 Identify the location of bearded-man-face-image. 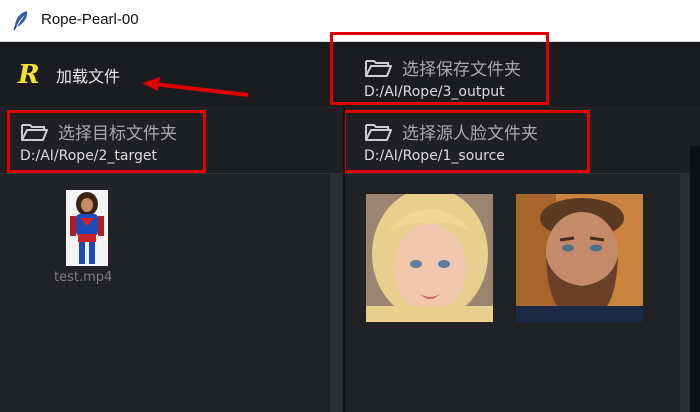
(579, 258).